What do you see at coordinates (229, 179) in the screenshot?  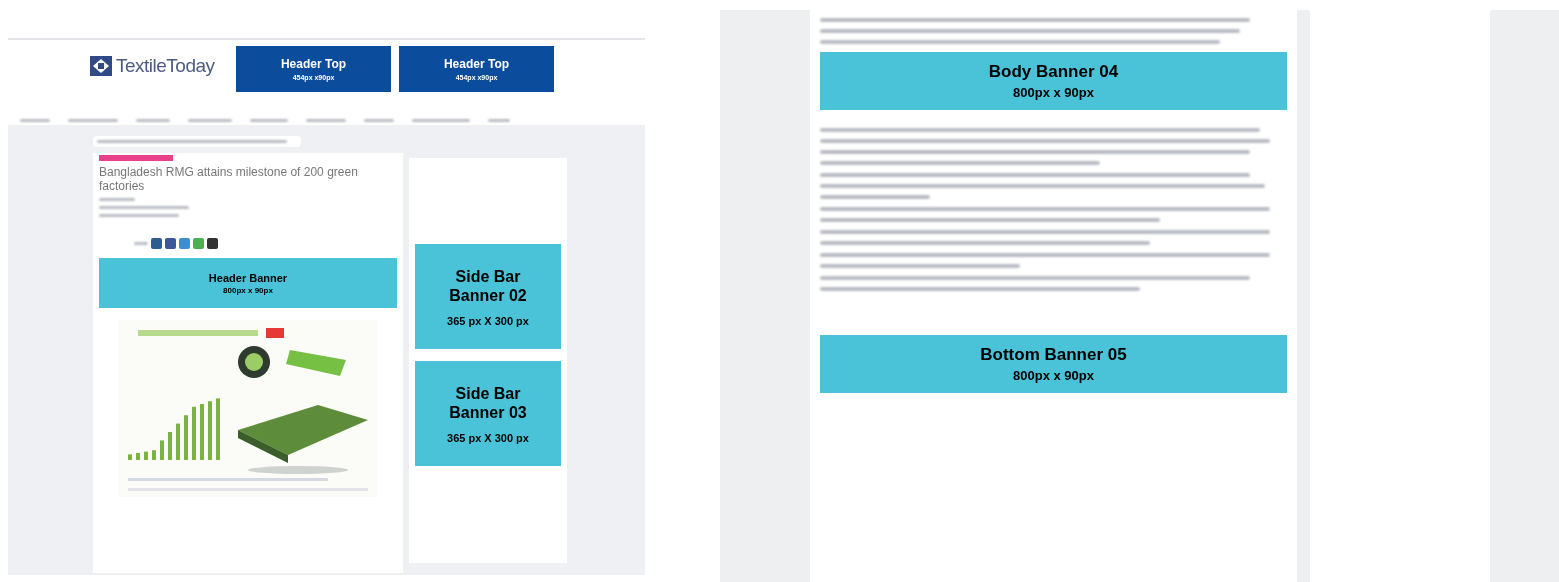 I see `article-title: Bangladesh RMG attains milestone of 200 green factories` at bounding box center [229, 179].